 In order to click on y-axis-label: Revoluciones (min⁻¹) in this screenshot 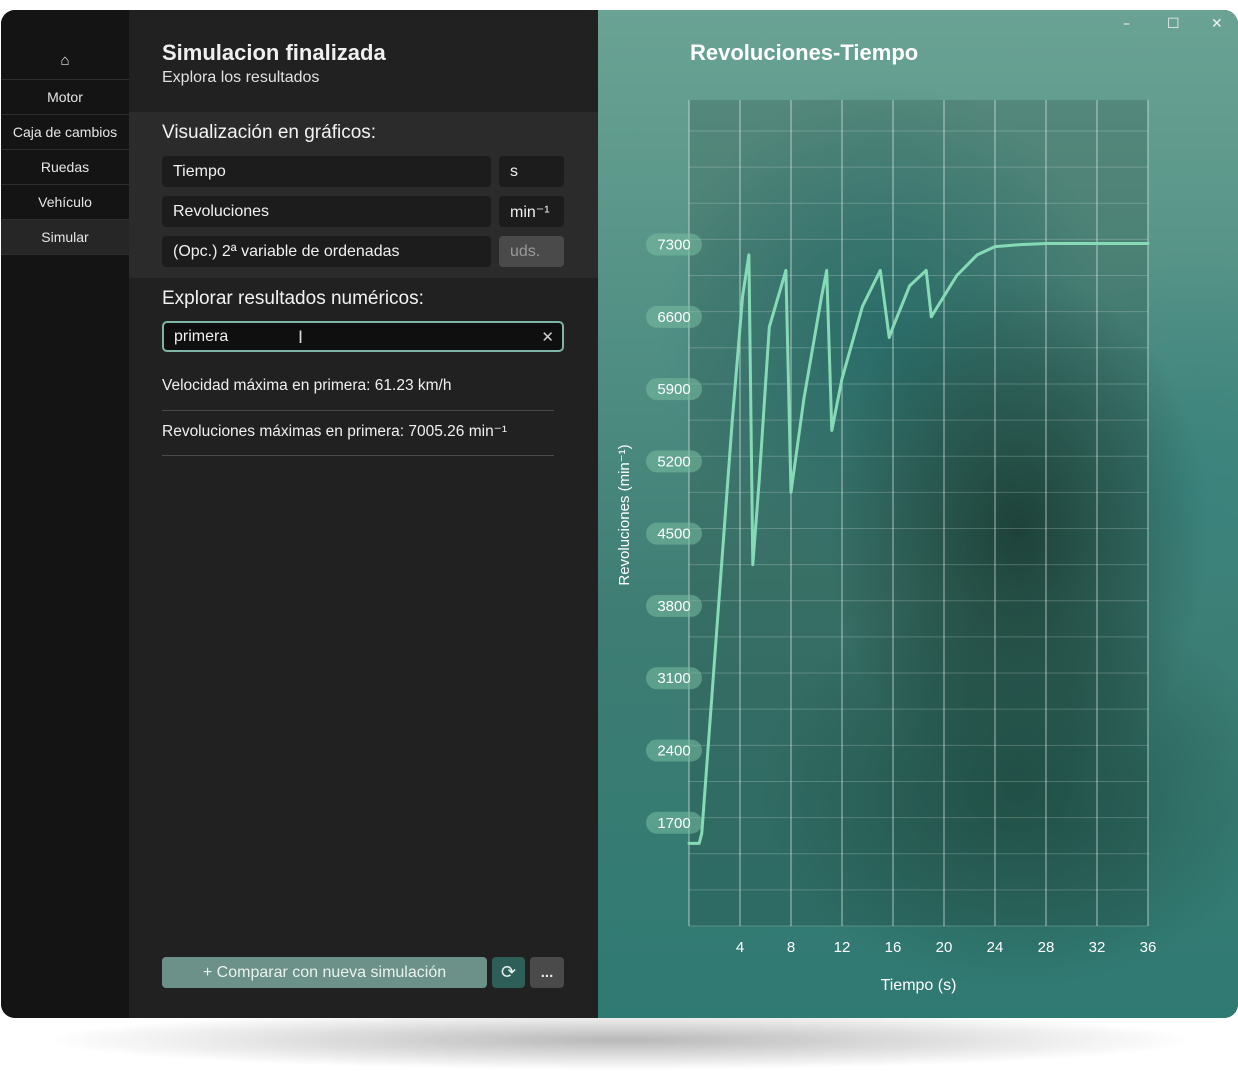, I will do `click(624, 514)`.